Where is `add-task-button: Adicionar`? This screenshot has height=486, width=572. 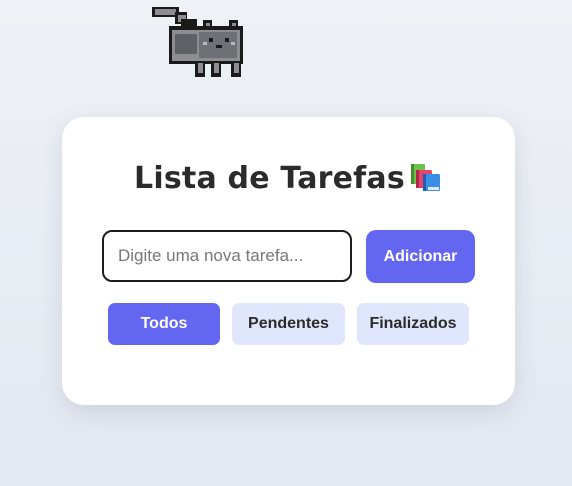
add-task-button: Adicionar is located at coordinates (420, 256).